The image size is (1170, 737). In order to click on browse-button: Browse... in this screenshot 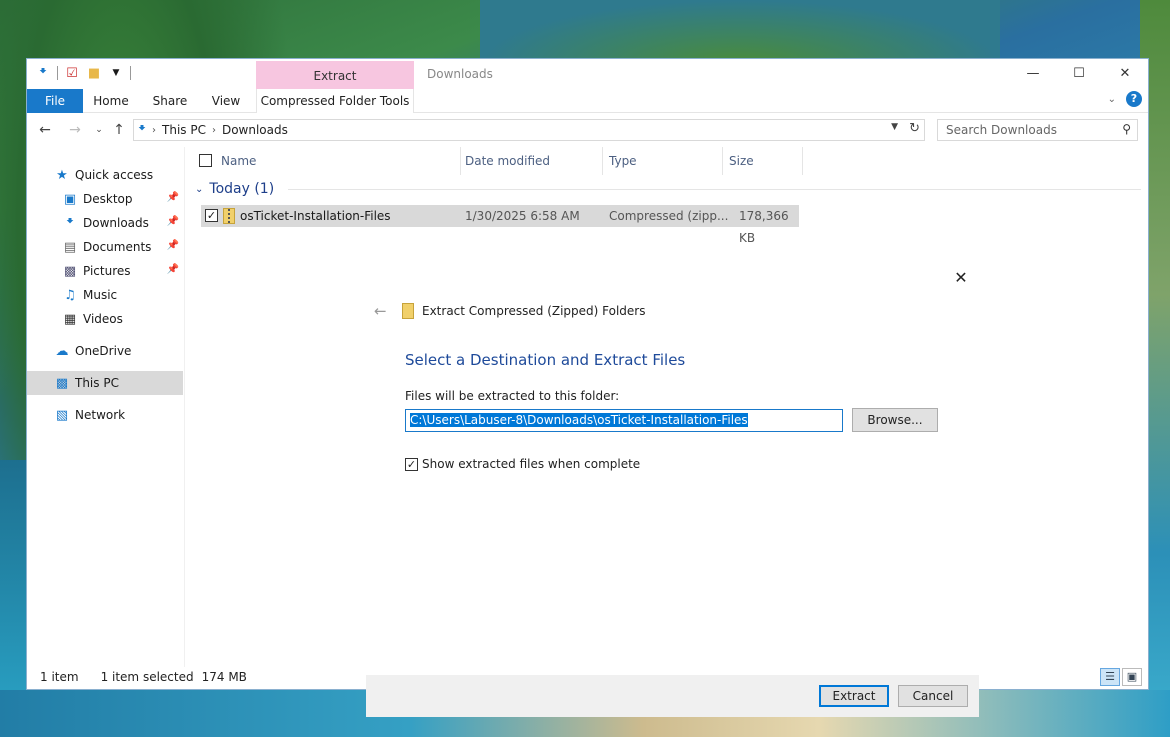, I will do `click(895, 420)`.